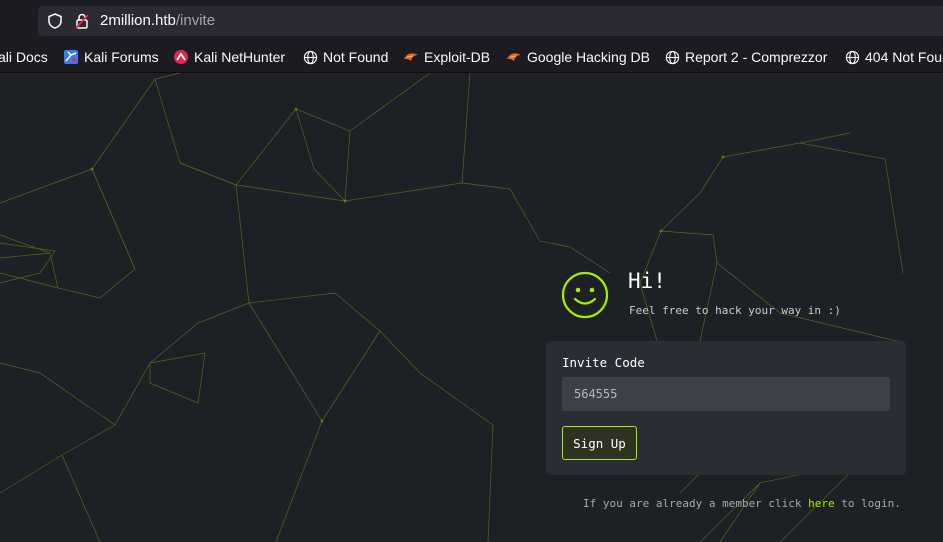  What do you see at coordinates (240, 57) in the screenshot?
I see `bookmark-label: Kali NetHunter` at bounding box center [240, 57].